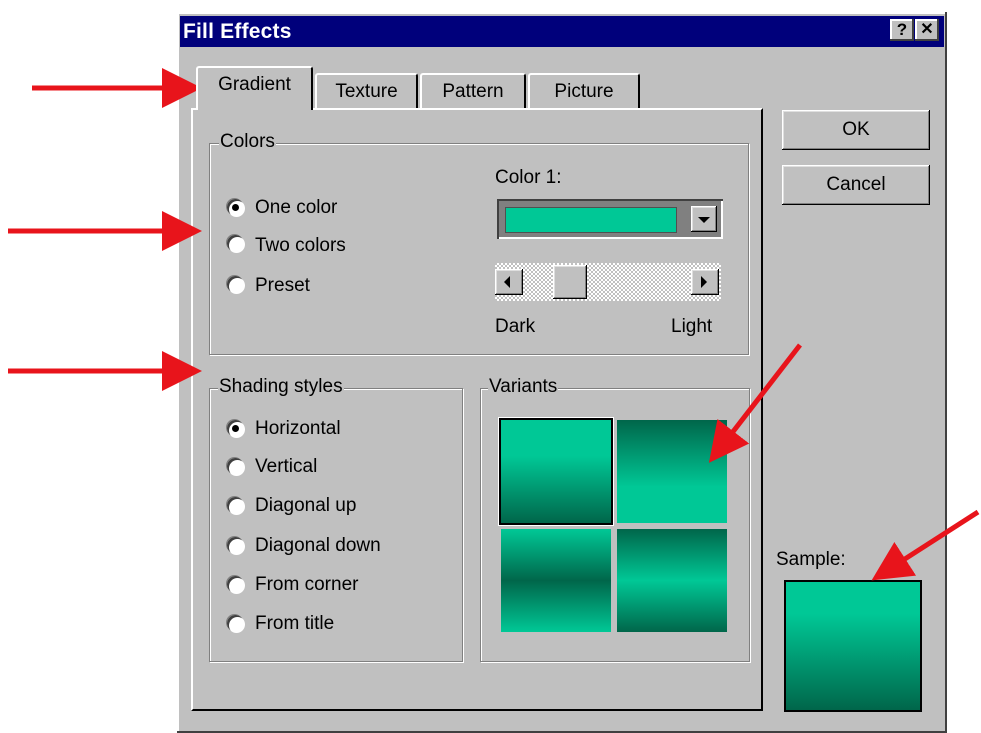  I want to click on annotation-arrow-variants, so click(755, 403).